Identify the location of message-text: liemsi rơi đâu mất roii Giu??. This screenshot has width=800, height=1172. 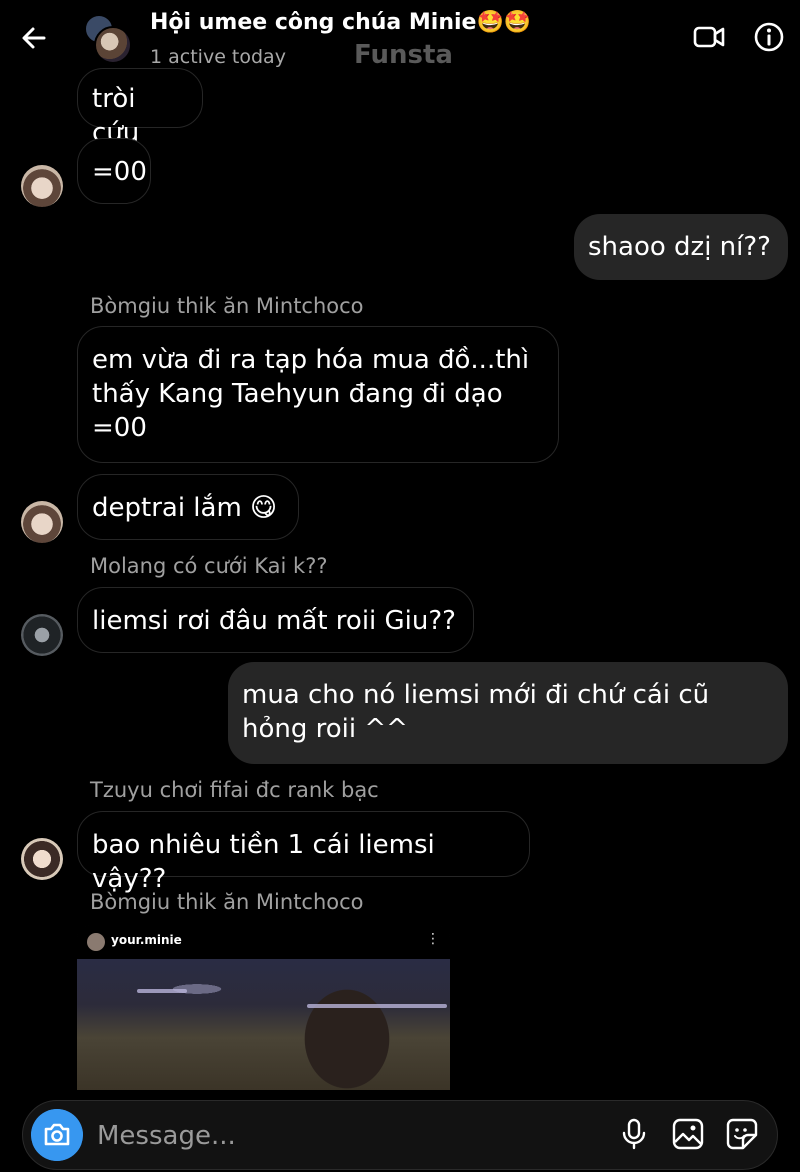
(274, 621).